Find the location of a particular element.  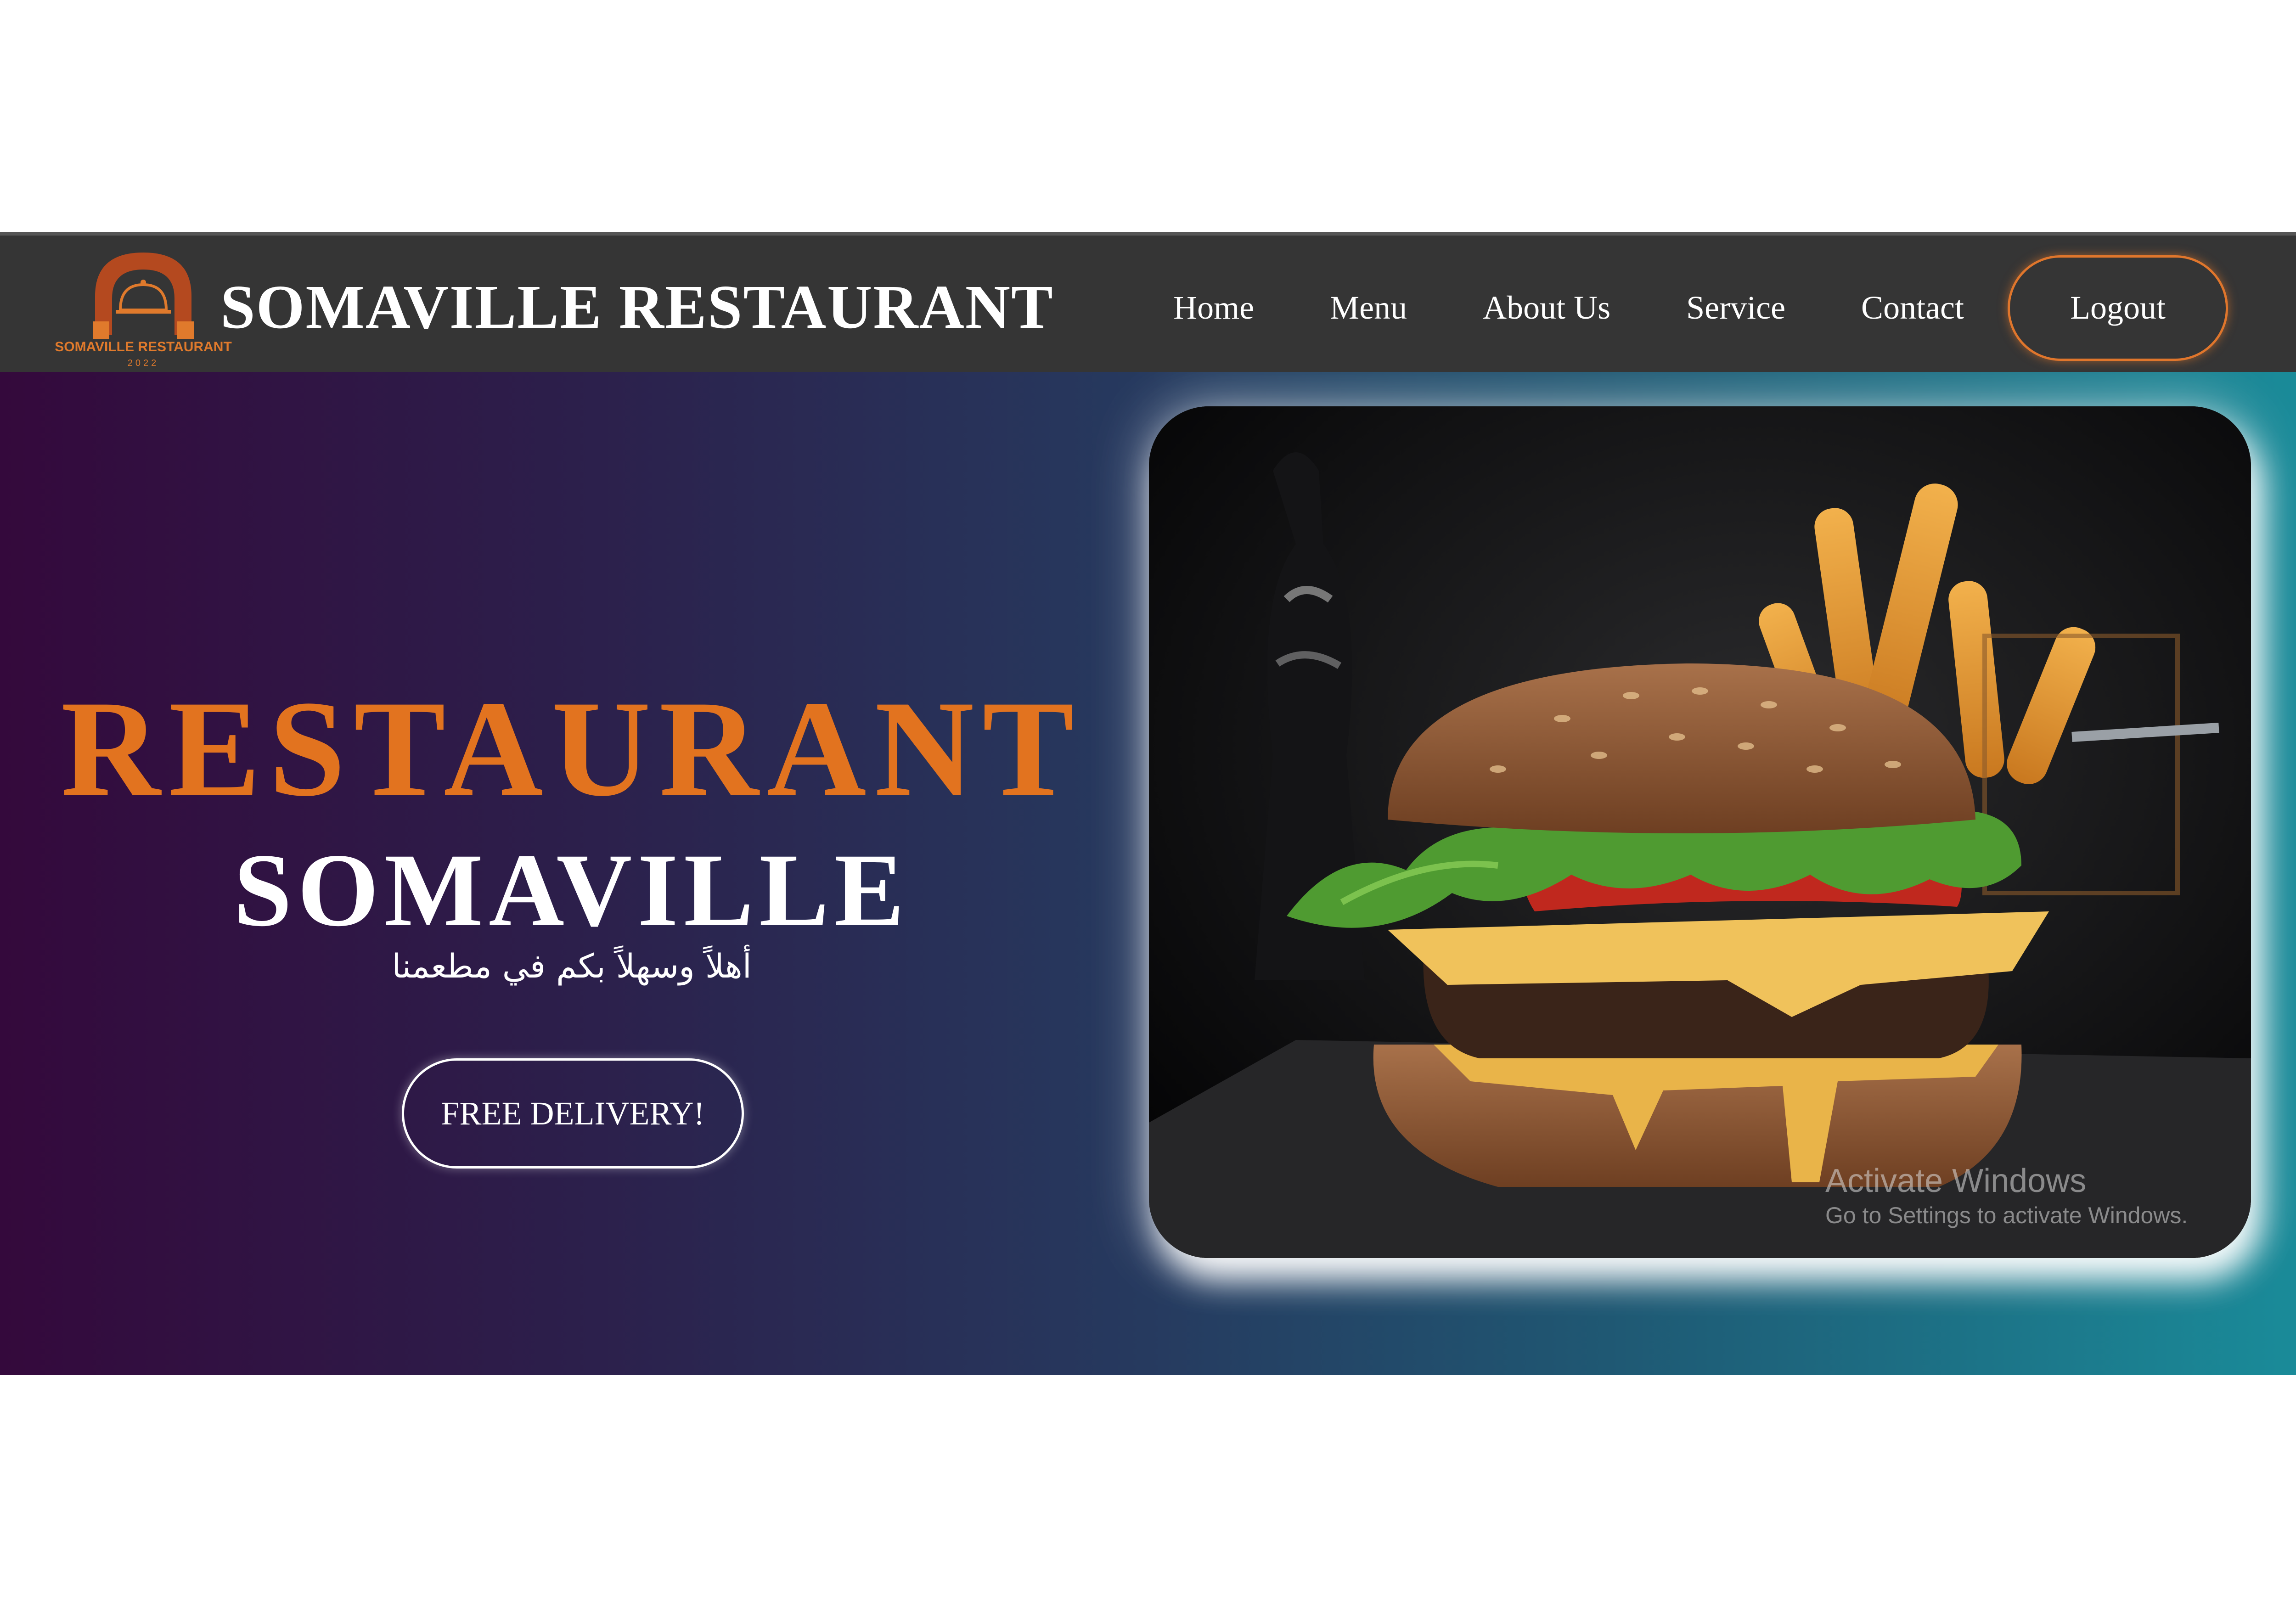

nav-service: Service is located at coordinates (1735, 308).